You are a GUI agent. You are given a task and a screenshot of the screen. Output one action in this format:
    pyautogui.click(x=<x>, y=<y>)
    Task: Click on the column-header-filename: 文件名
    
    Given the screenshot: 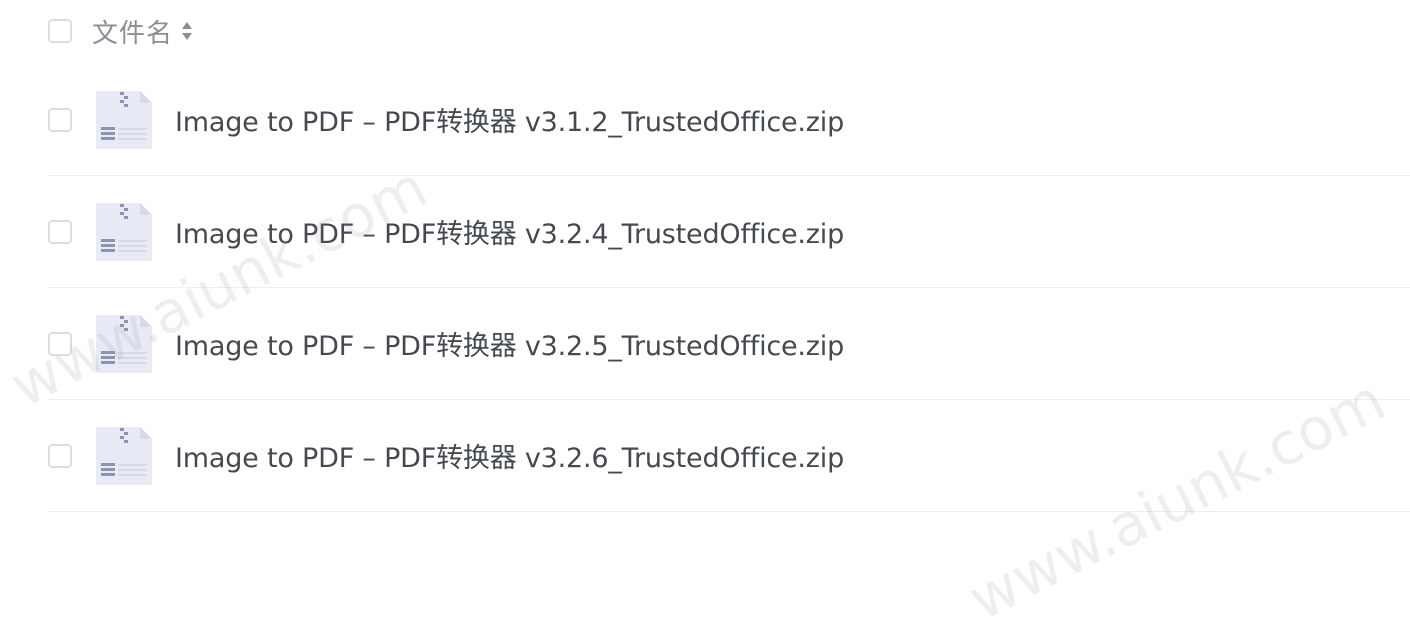 What is the action you would take?
    pyautogui.click(x=132, y=31)
    